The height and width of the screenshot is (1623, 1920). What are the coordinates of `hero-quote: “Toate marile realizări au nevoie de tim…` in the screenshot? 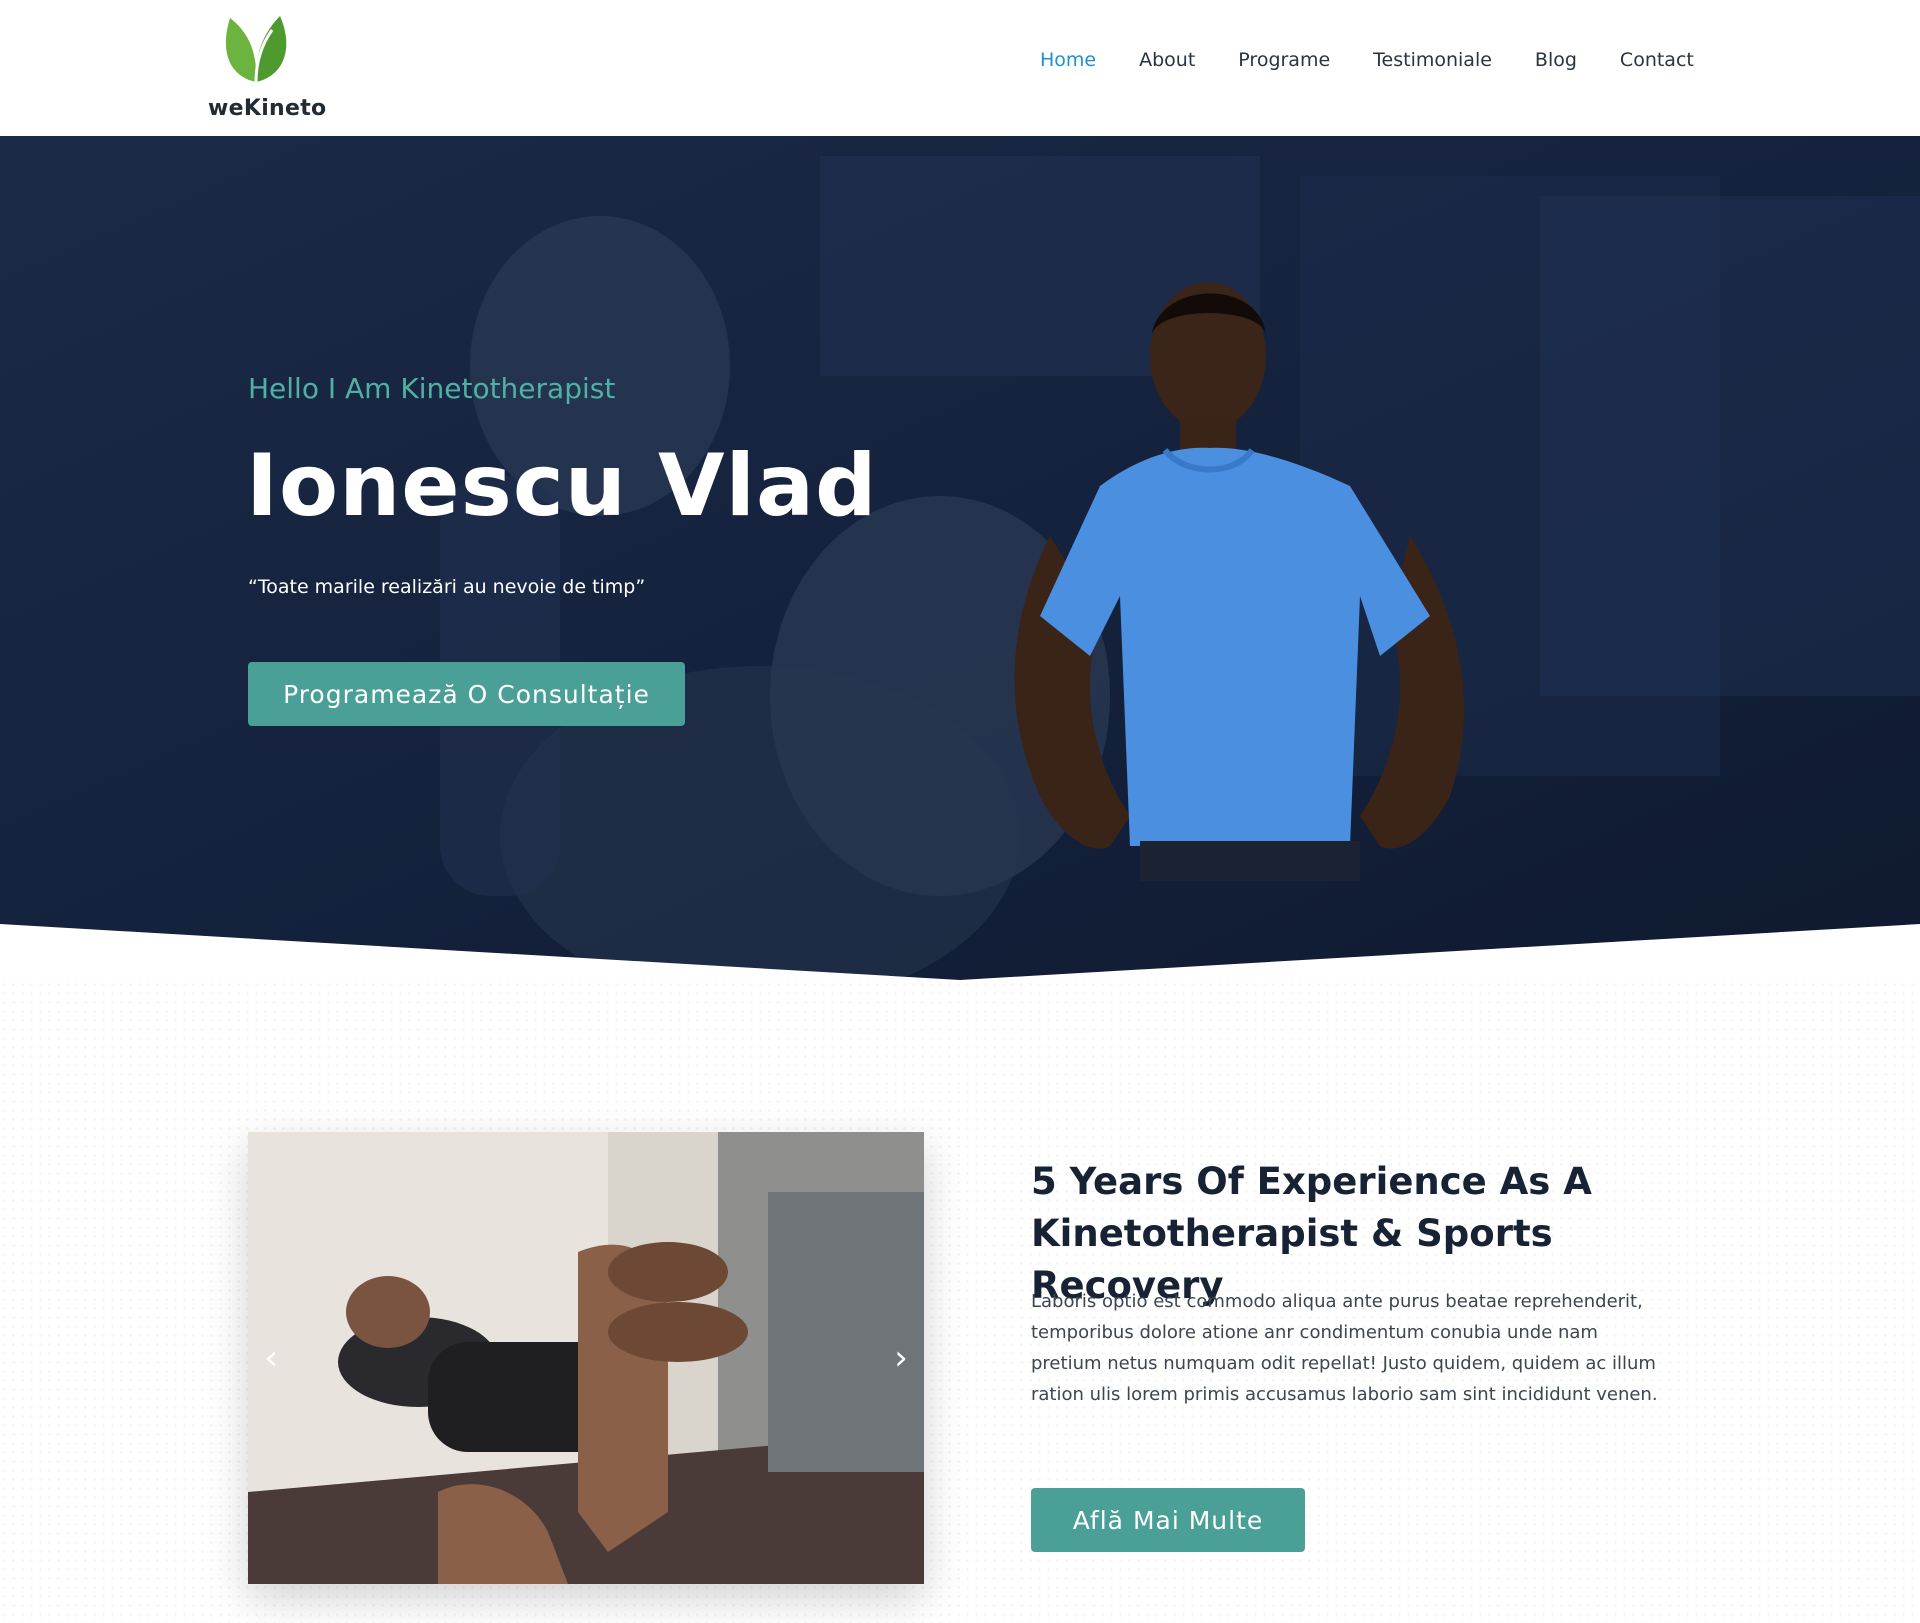 It's located at (447, 587).